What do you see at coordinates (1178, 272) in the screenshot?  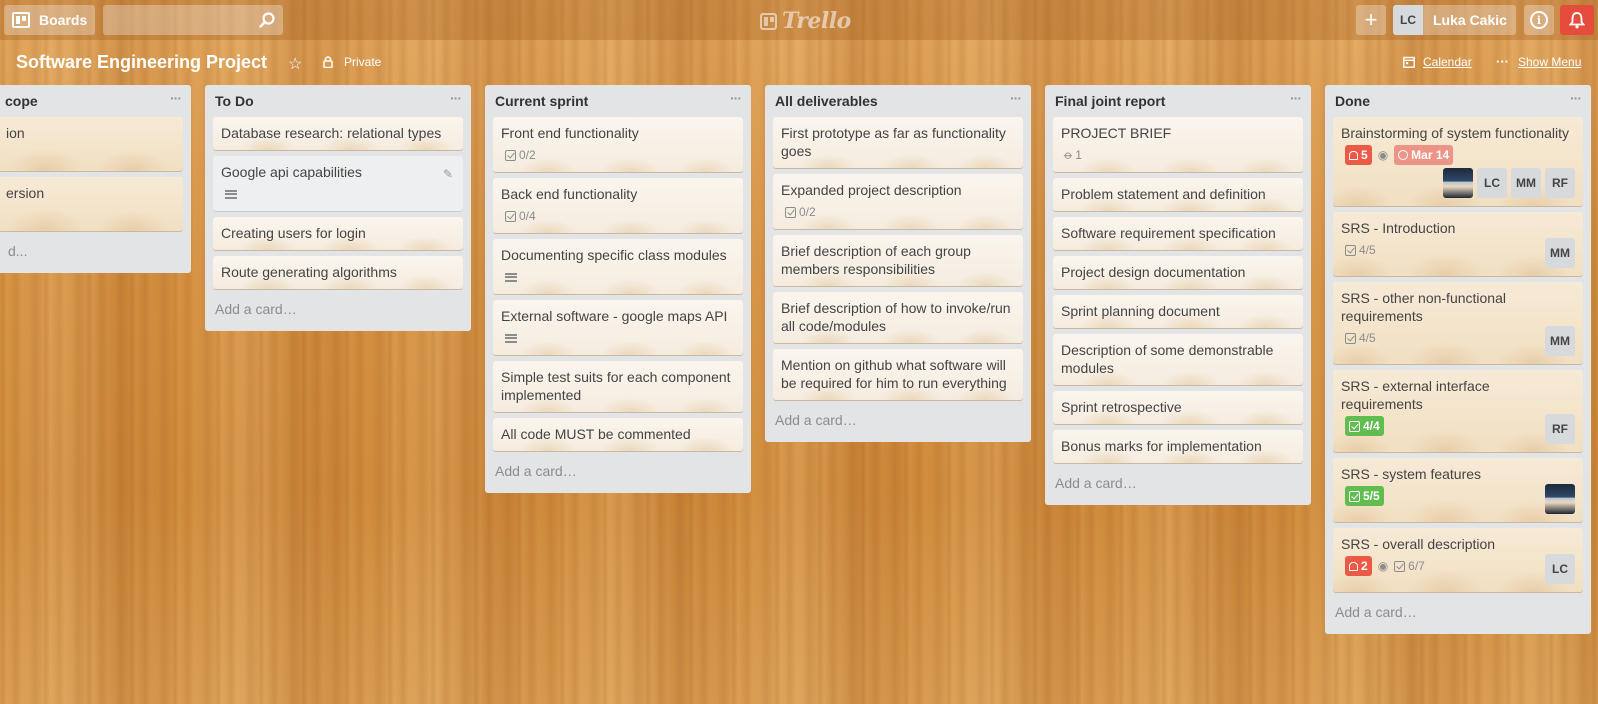 I see `list-card: Project design documentation` at bounding box center [1178, 272].